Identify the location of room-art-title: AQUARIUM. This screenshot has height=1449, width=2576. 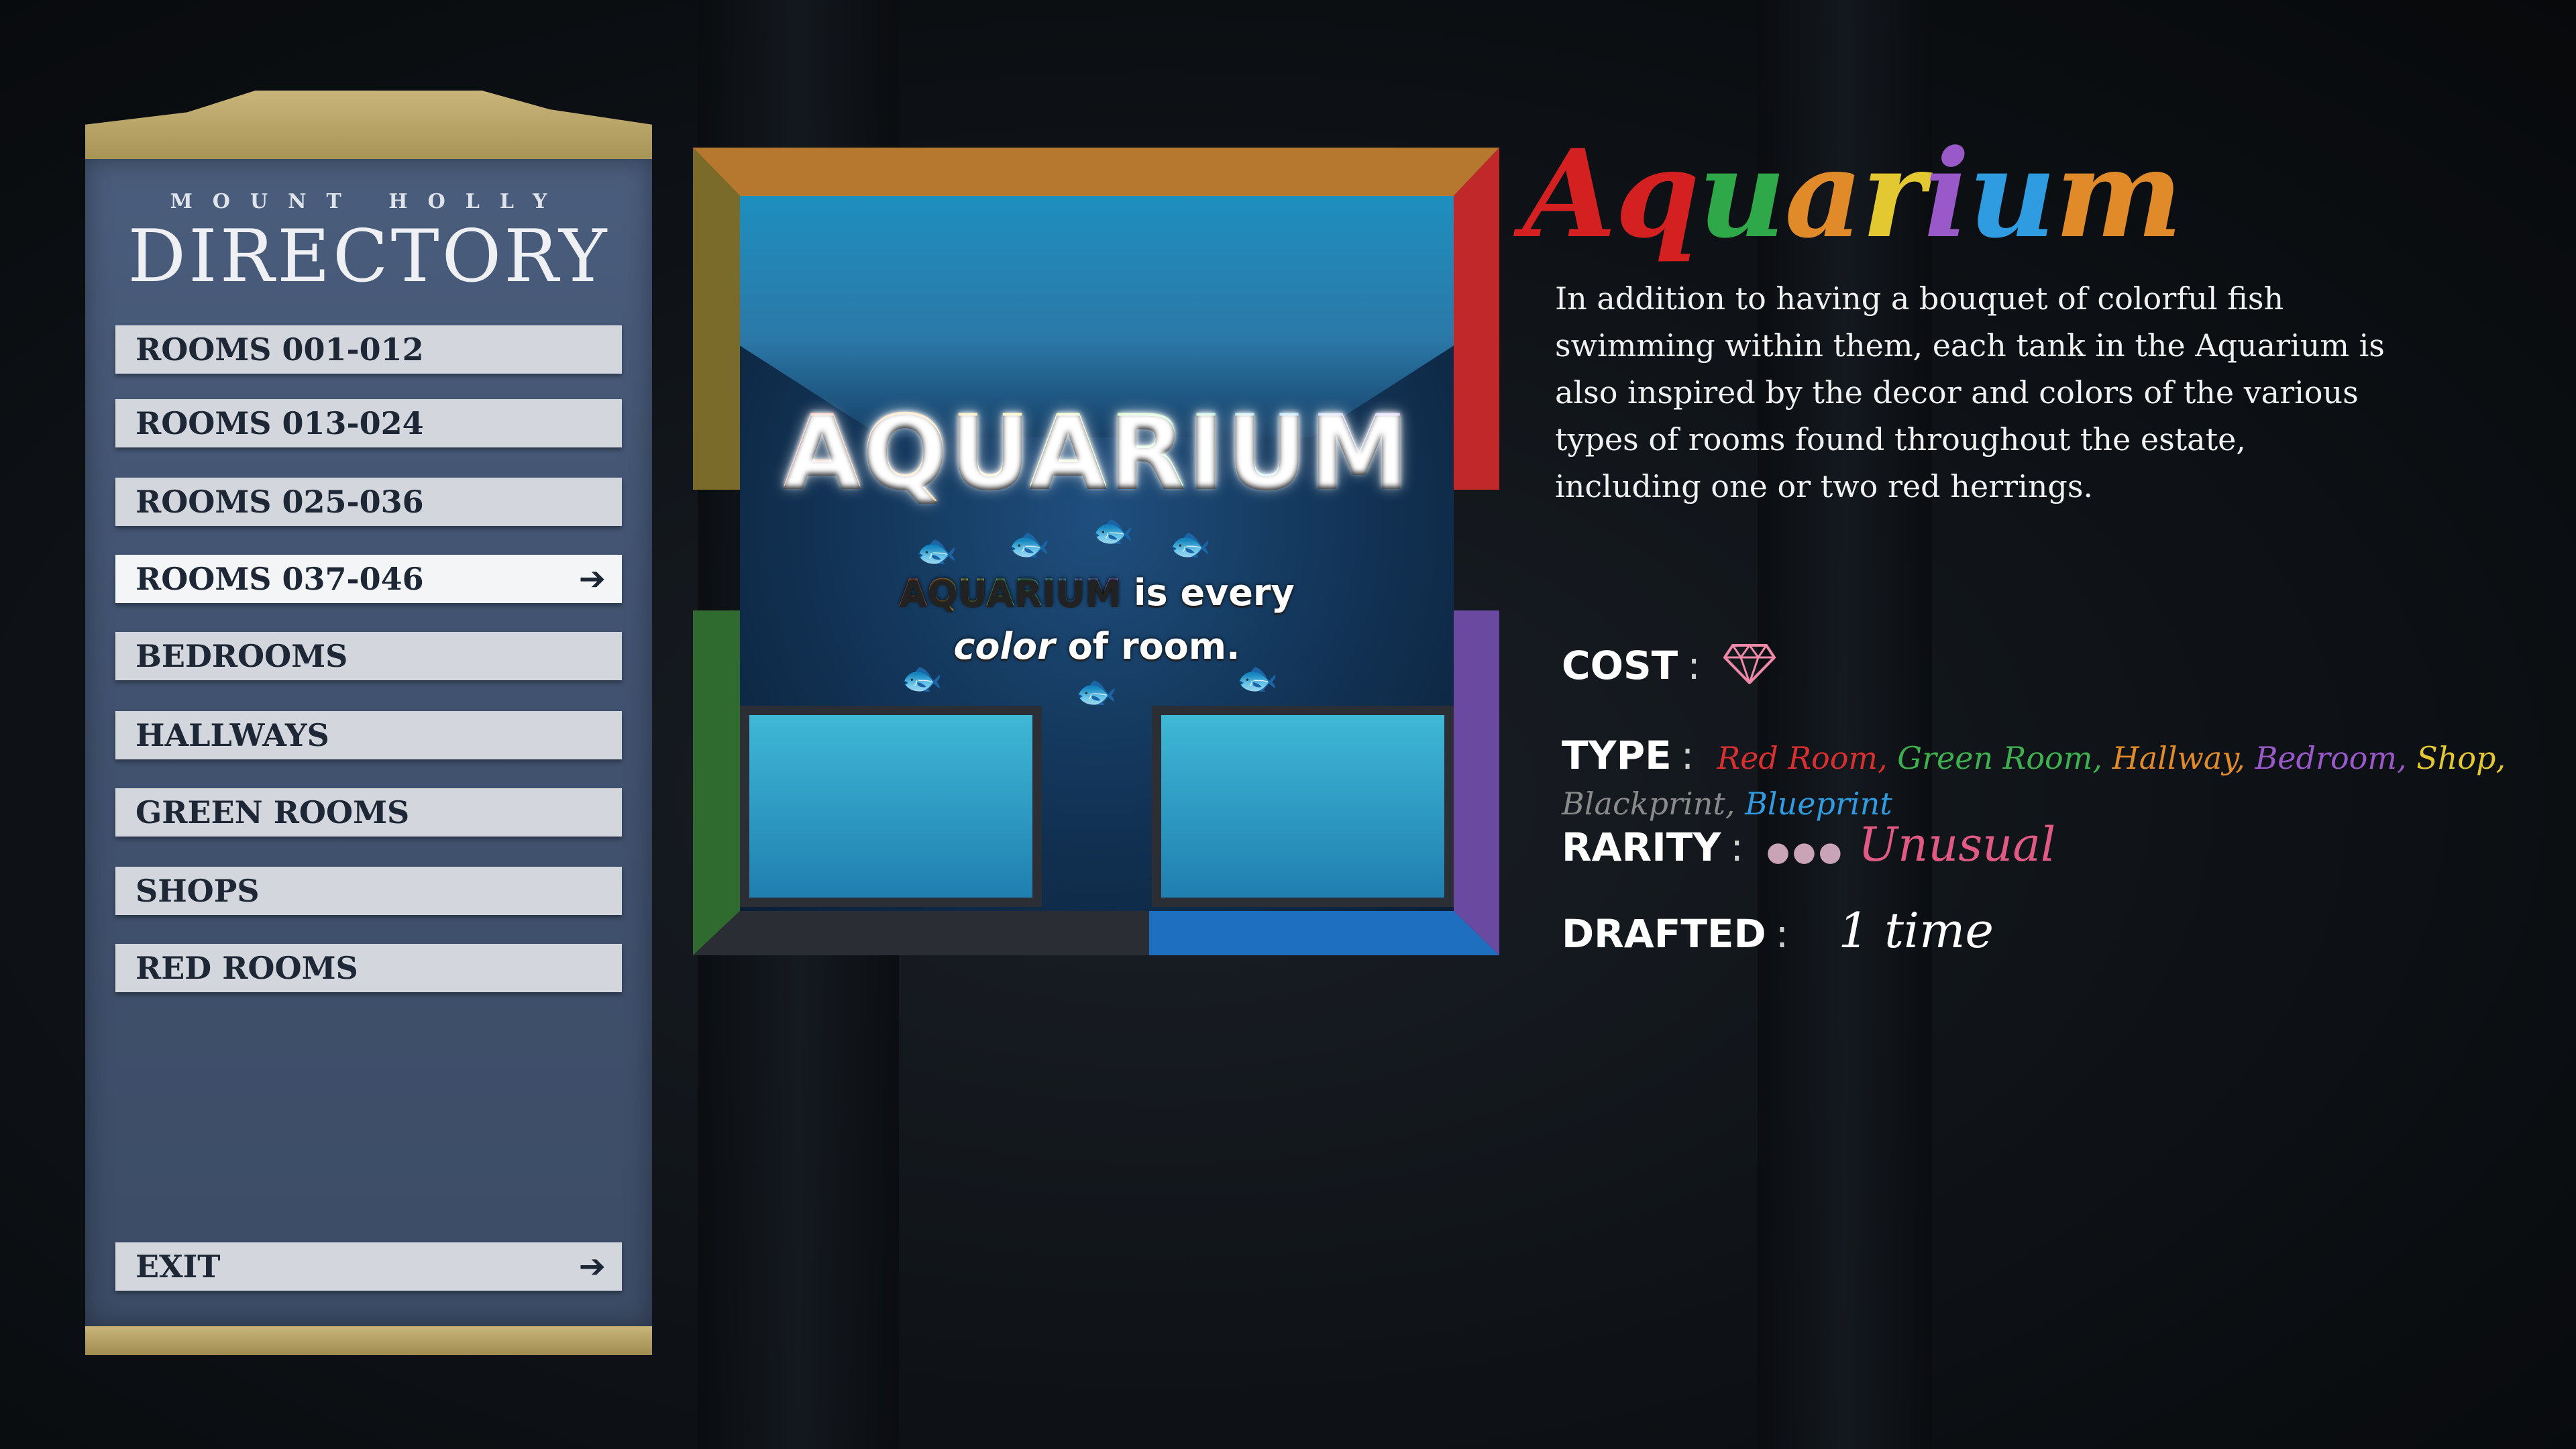
(1097, 452).